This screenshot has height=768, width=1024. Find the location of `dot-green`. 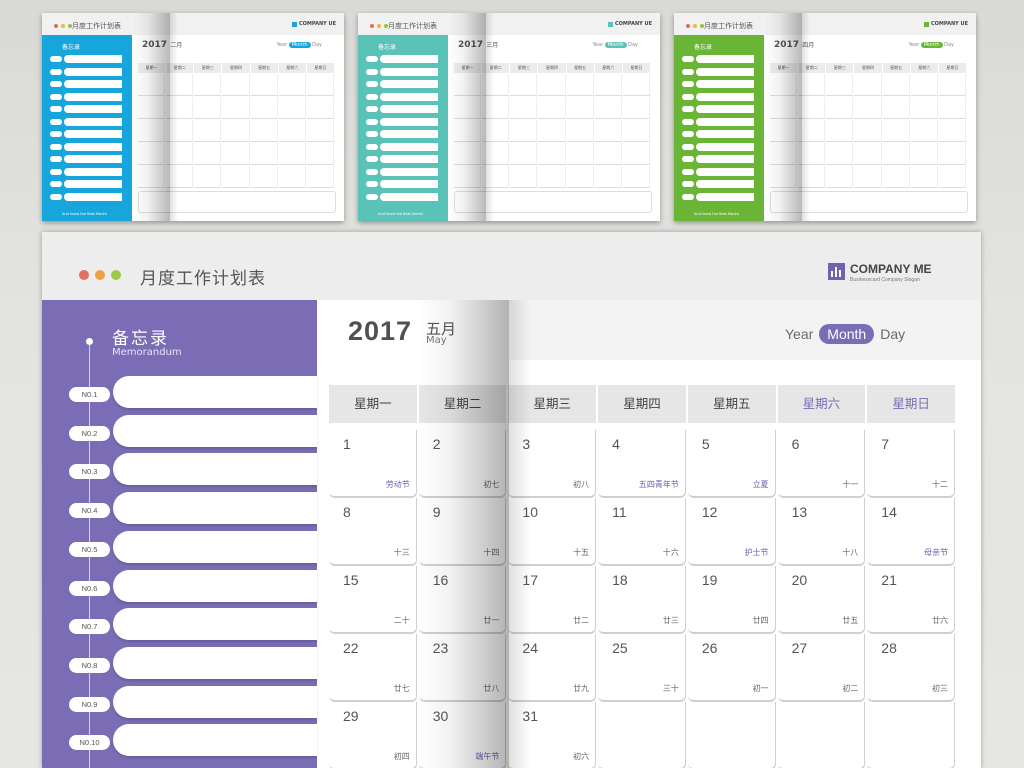

dot-green is located at coordinates (116, 275).